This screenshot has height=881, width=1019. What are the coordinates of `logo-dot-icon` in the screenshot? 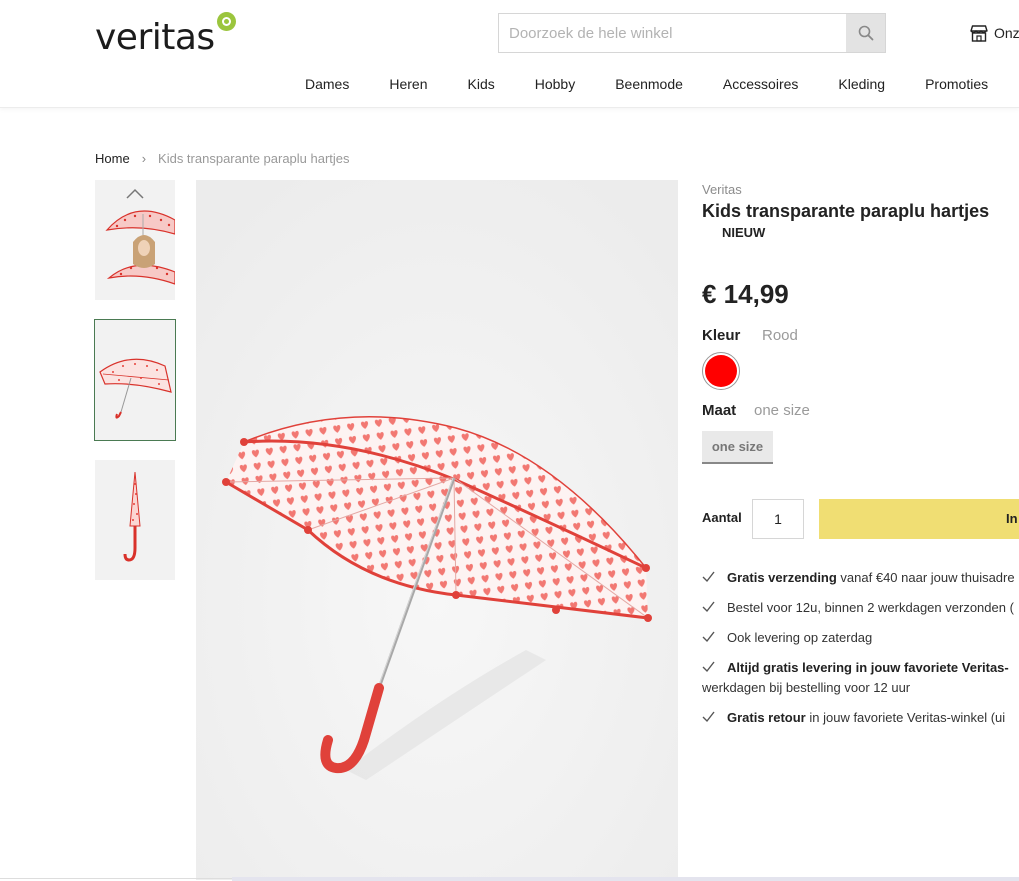 It's located at (226, 21).